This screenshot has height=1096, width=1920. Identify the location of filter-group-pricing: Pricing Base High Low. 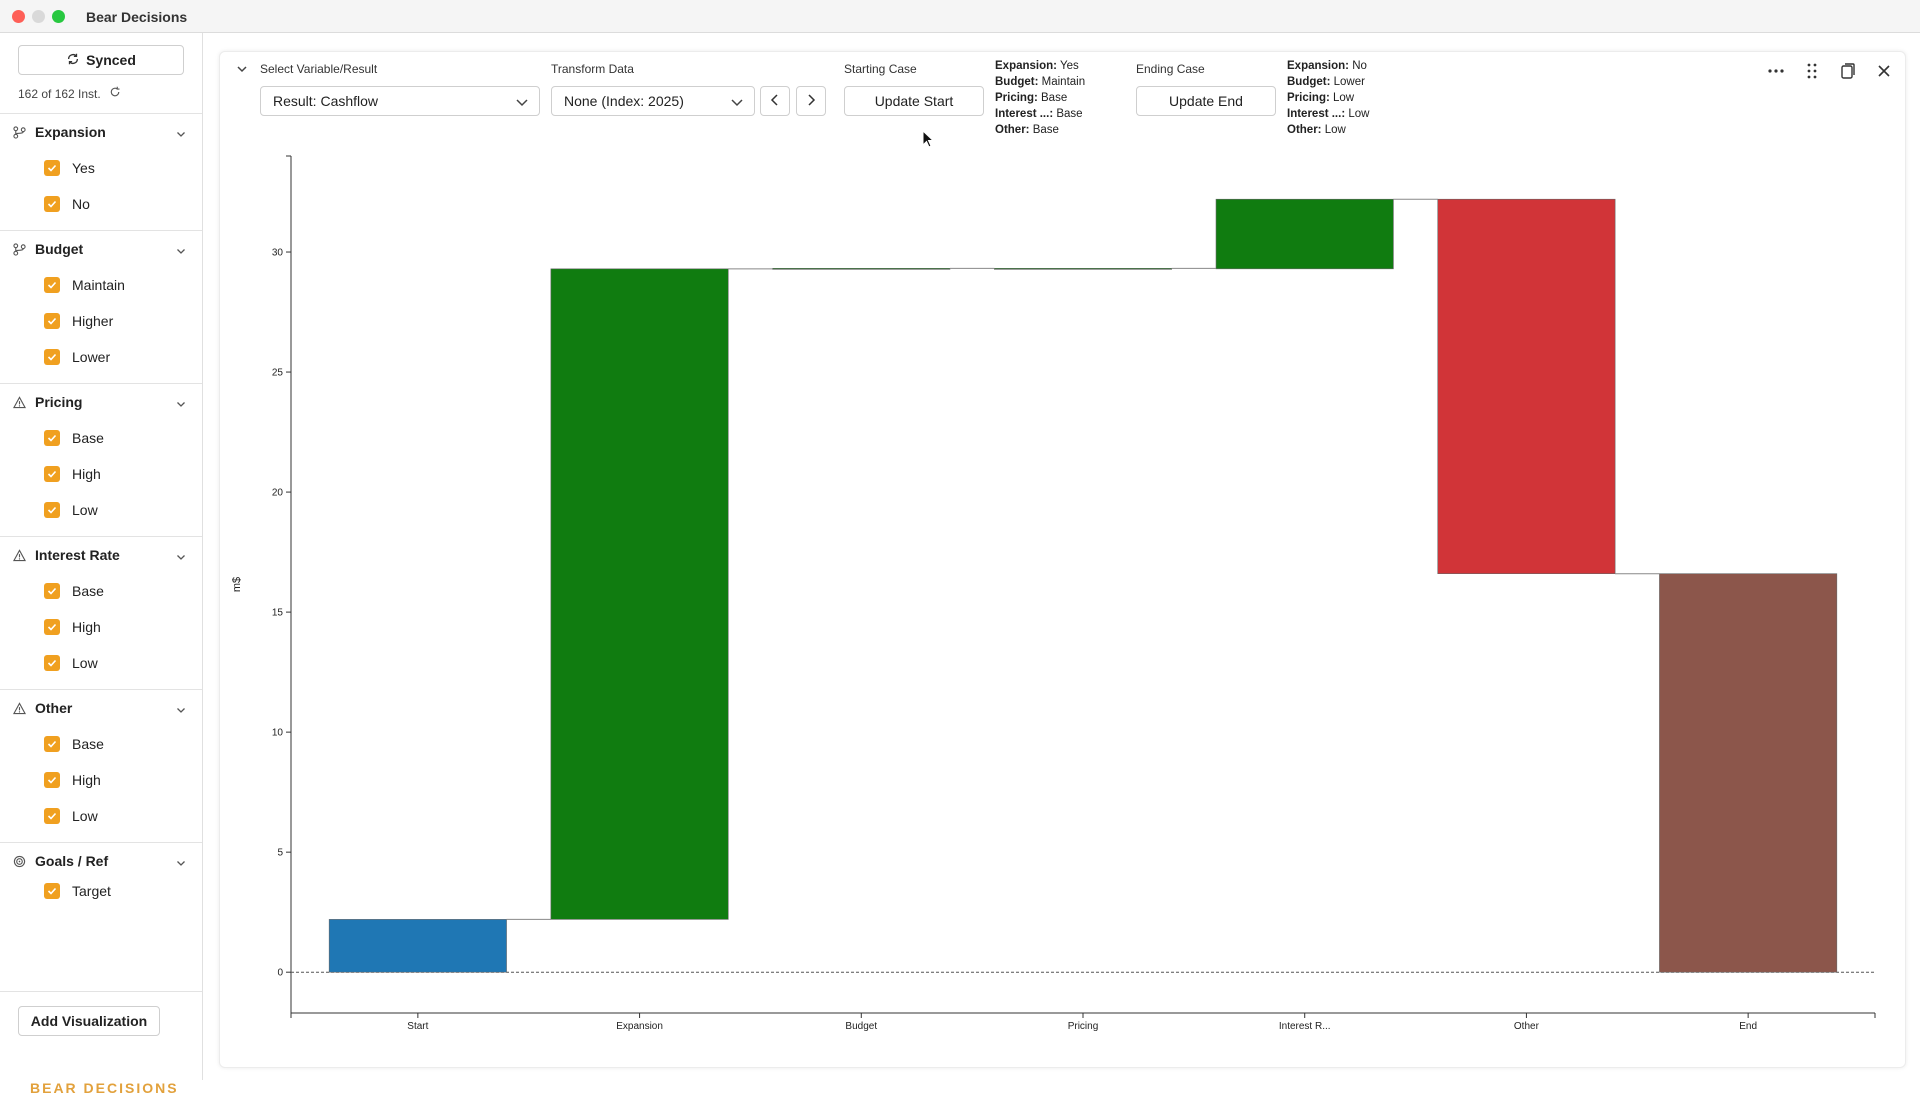
(101, 459).